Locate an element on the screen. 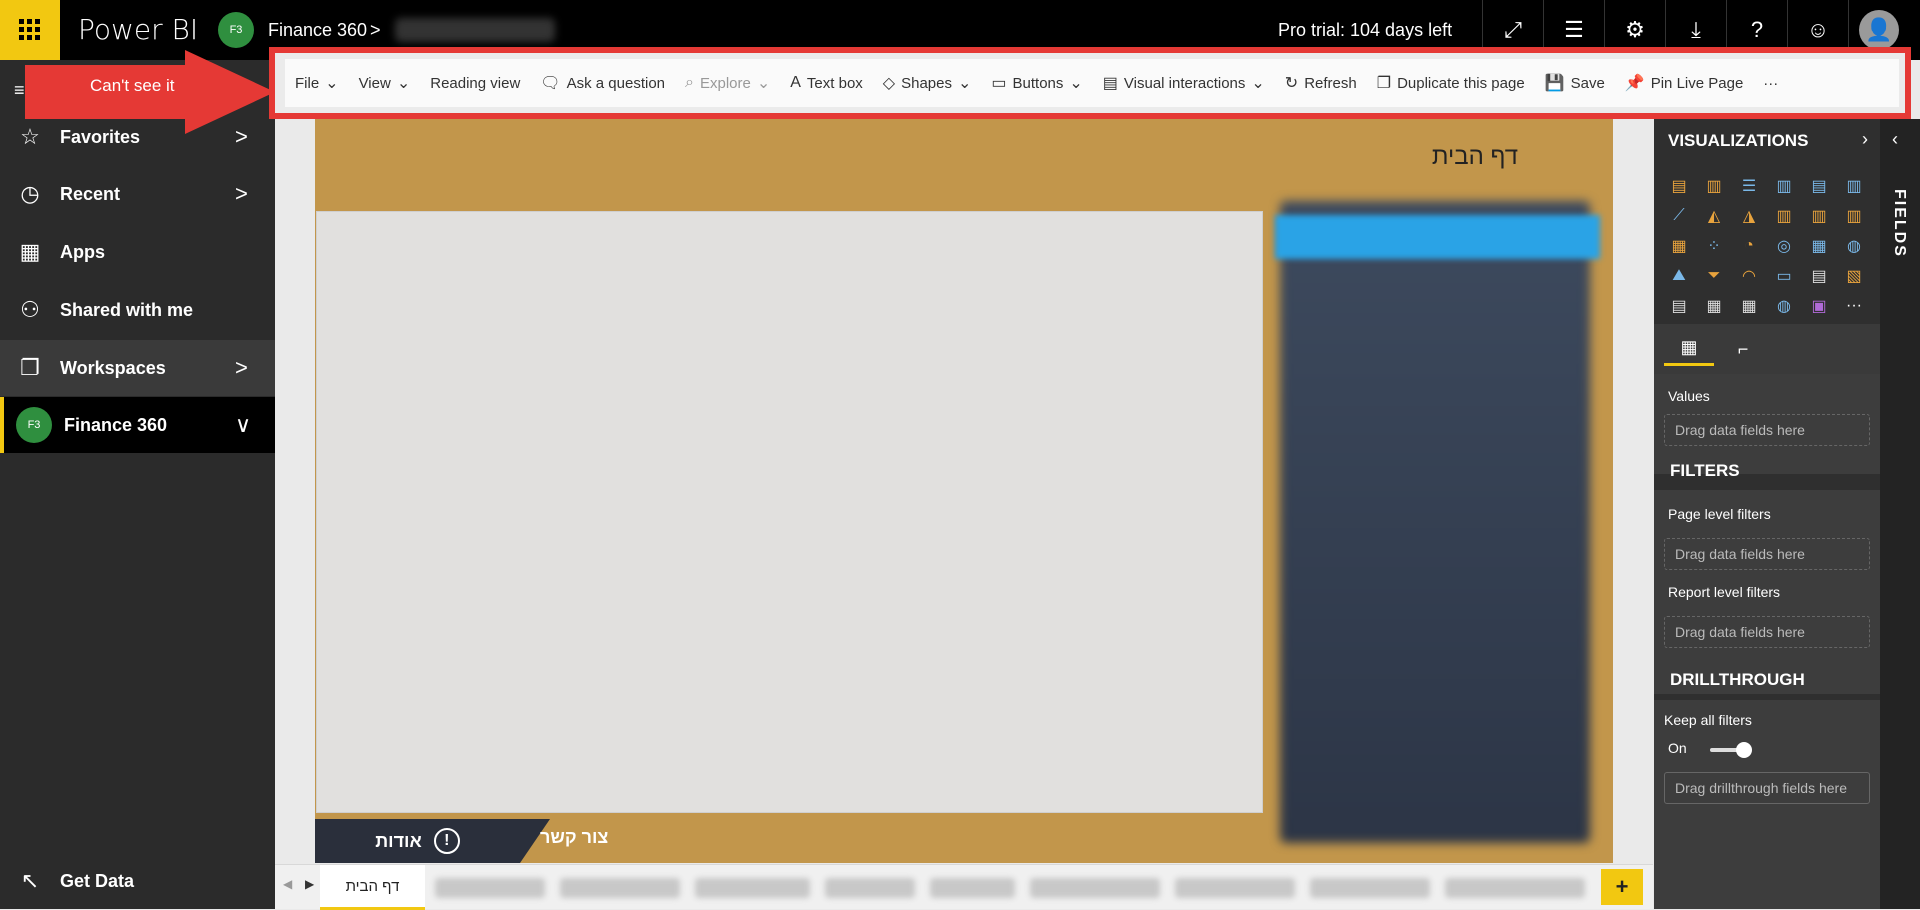 The width and height of the screenshot is (1920, 910). speech-bubble-icon: 🗨 is located at coordinates (550, 83).